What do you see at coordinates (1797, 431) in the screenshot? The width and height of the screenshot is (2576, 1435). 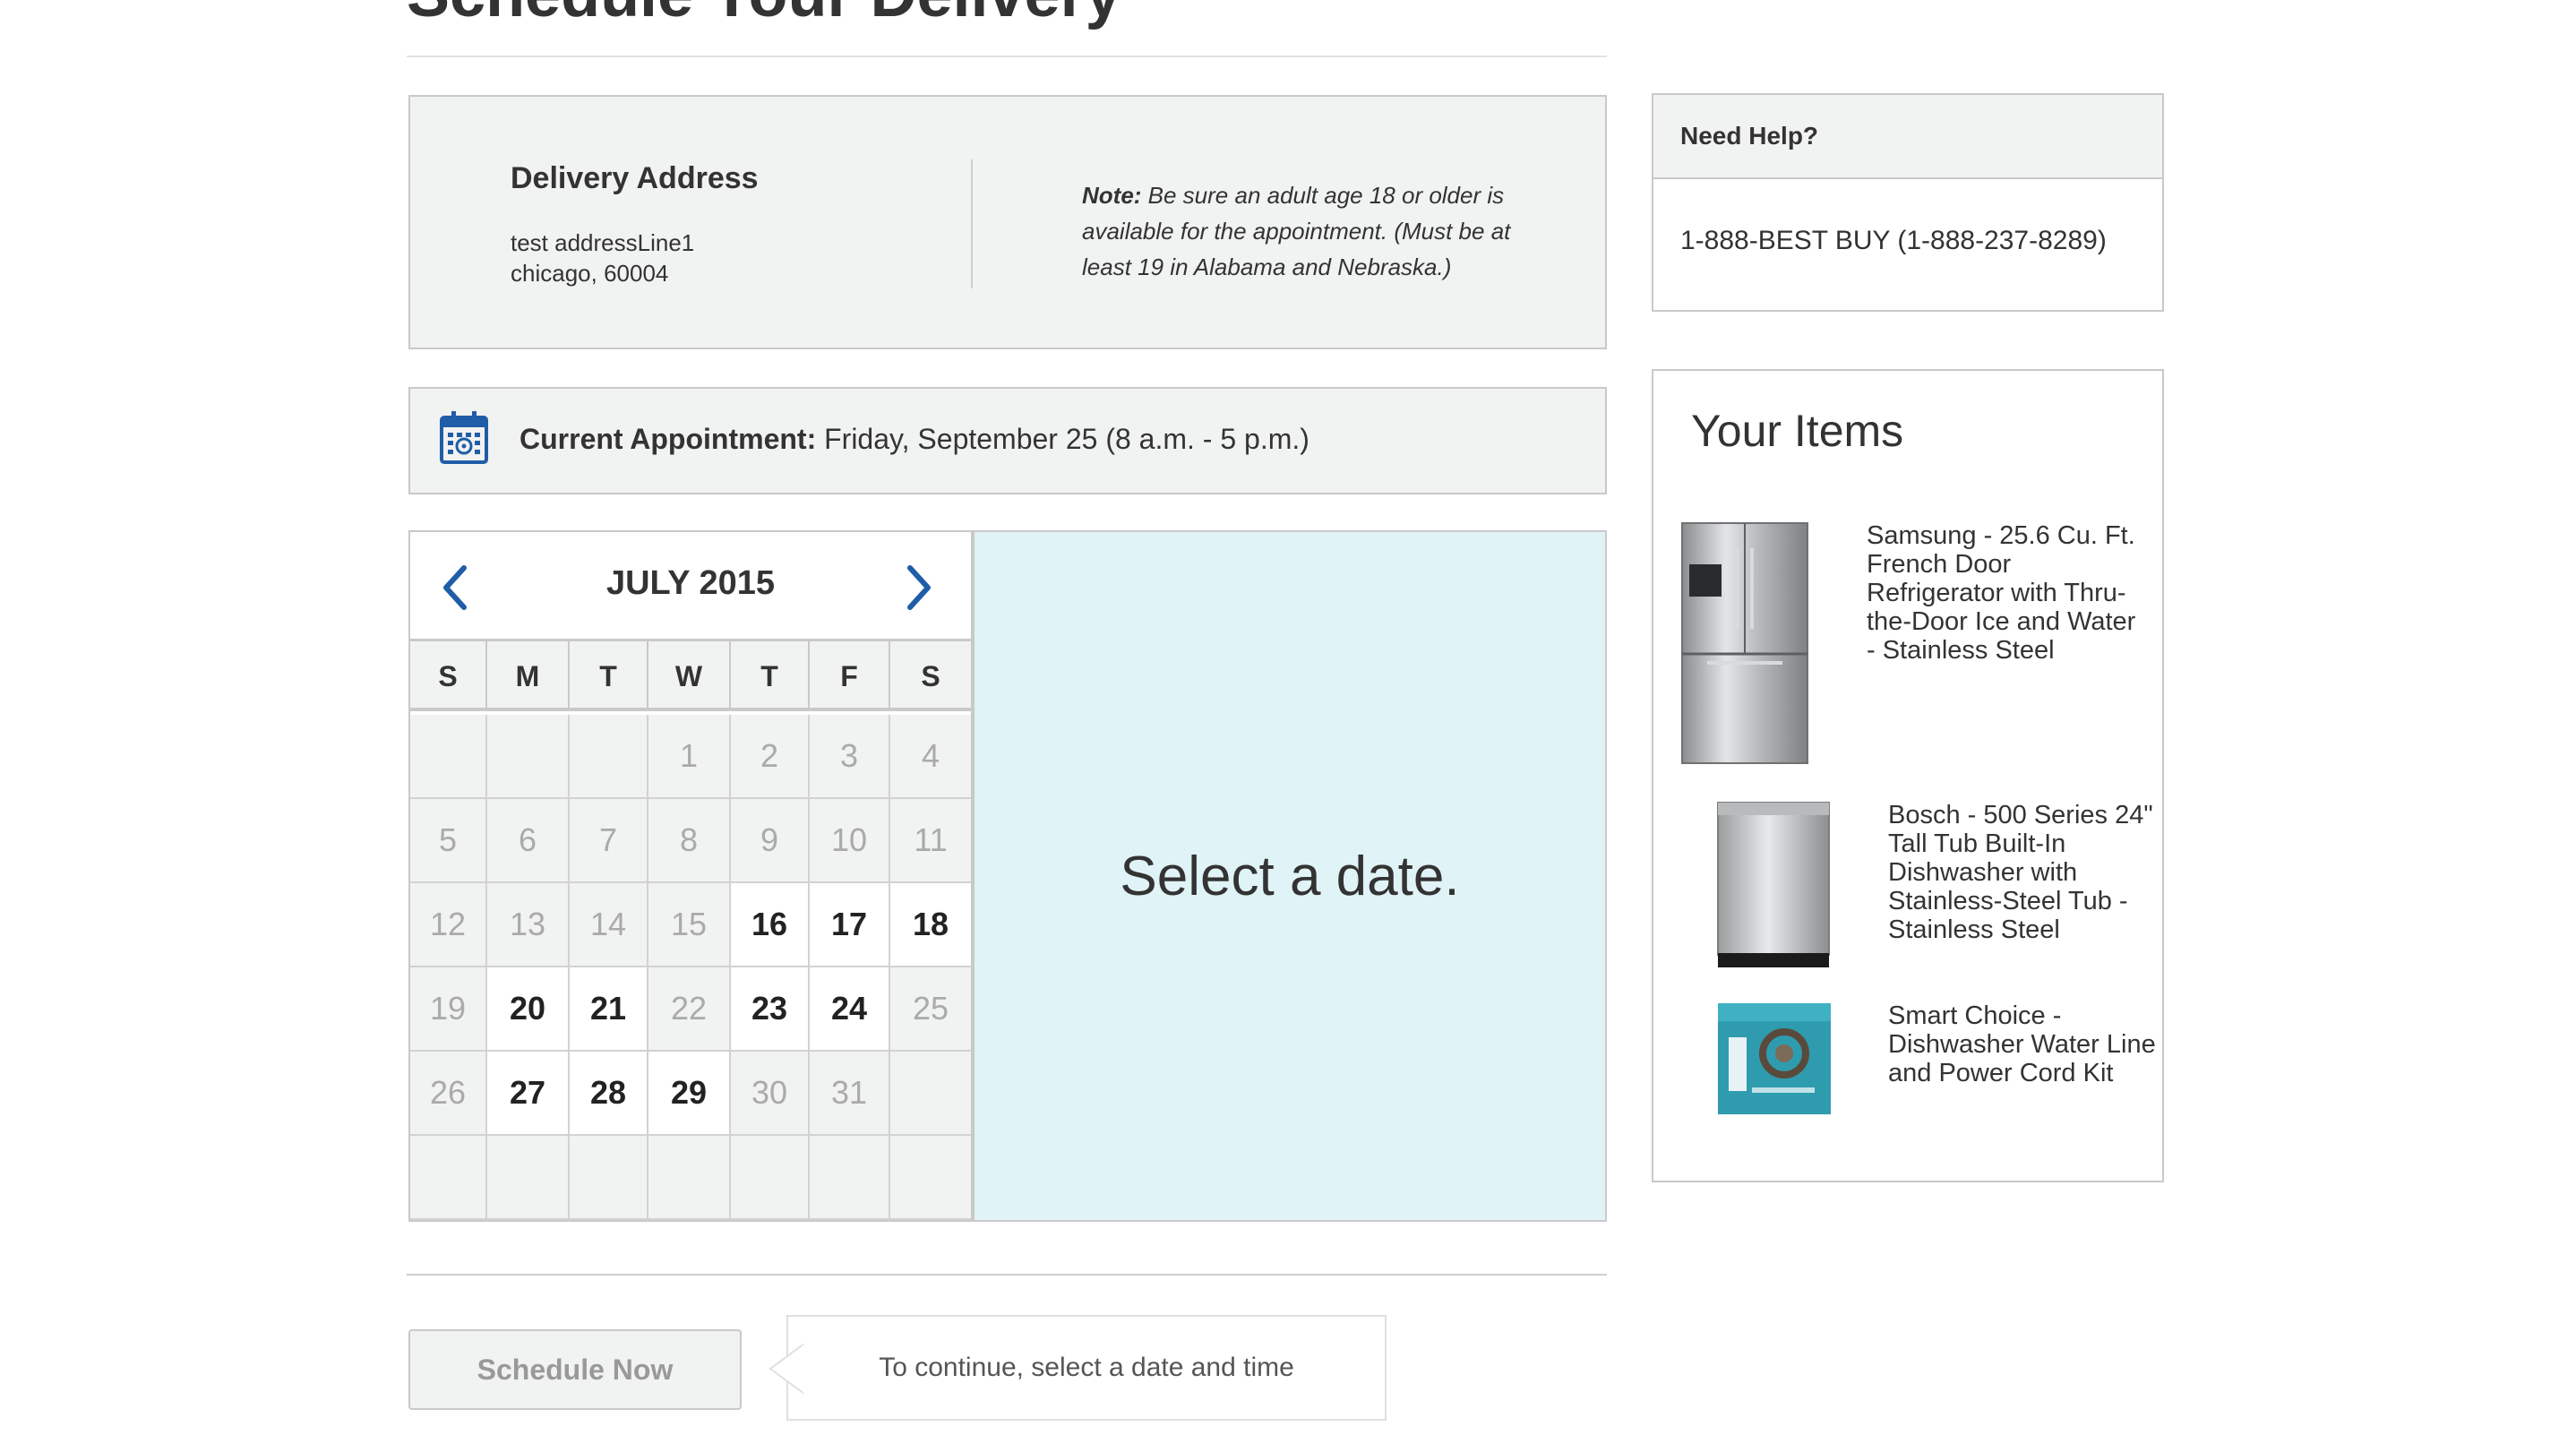 I see `your-items-title: Your Items` at bounding box center [1797, 431].